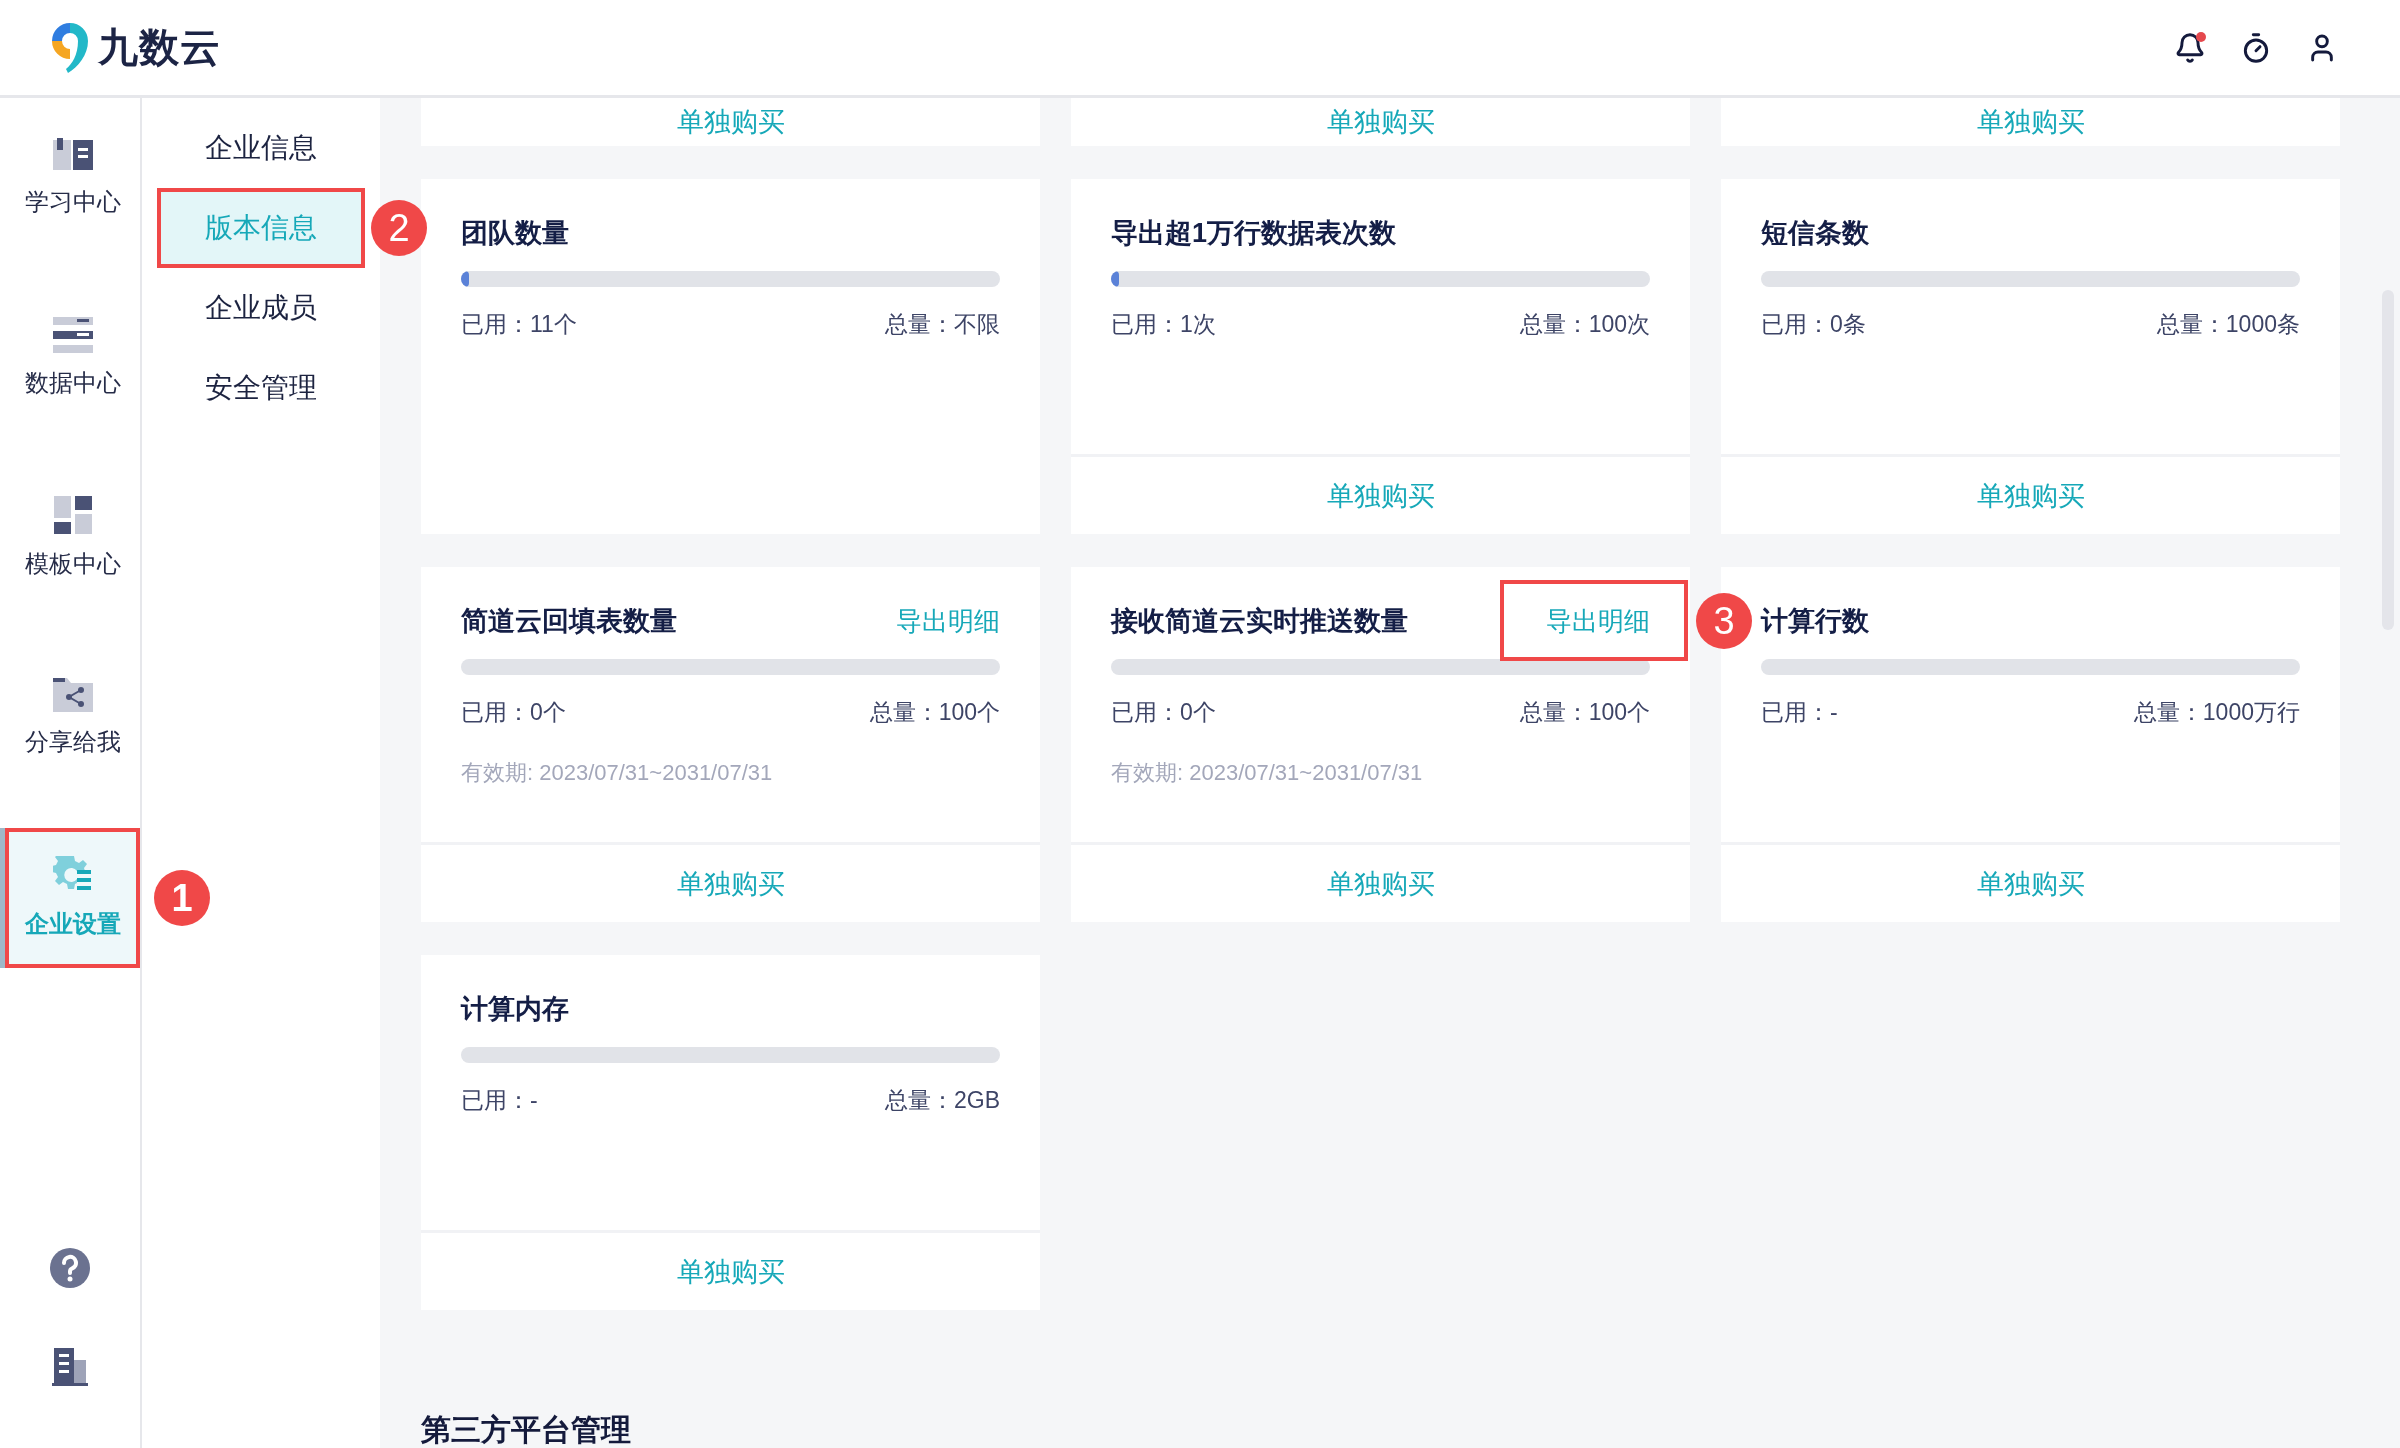  Describe the element at coordinates (72, 335) in the screenshot. I see `list-icon` at that location.